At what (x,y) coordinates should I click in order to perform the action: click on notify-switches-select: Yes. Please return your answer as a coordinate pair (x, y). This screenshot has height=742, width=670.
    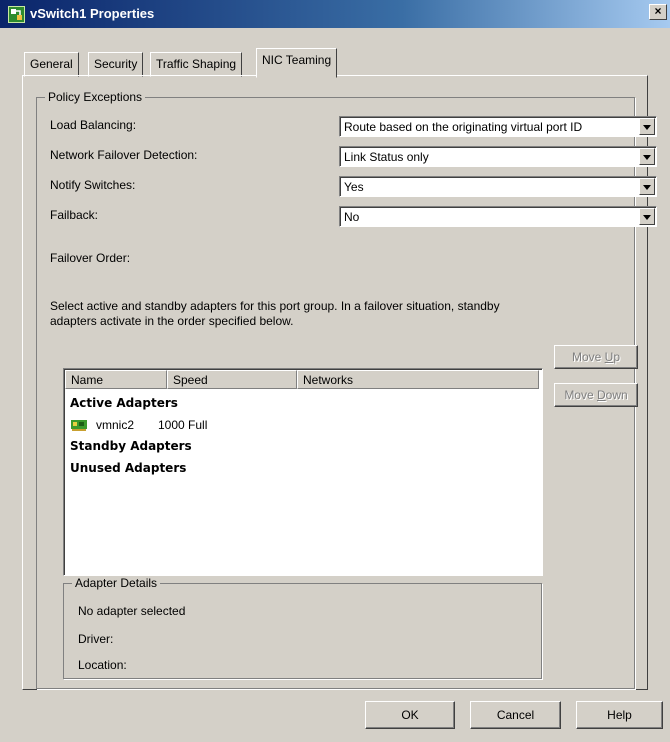
    Looking at the image, I should click on (498, 186).